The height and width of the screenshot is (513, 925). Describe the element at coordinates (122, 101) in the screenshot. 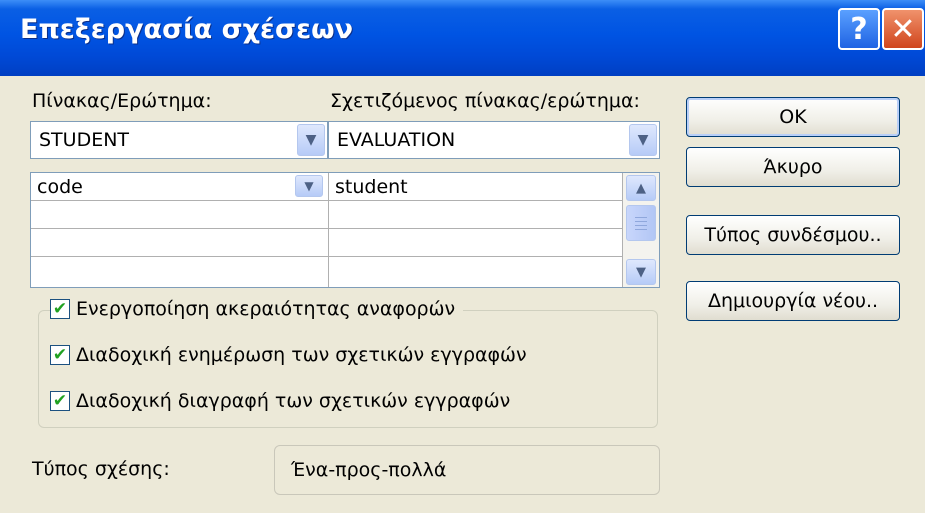

I see `table-label: Πίνακας/Ερώτημα:` at that location.